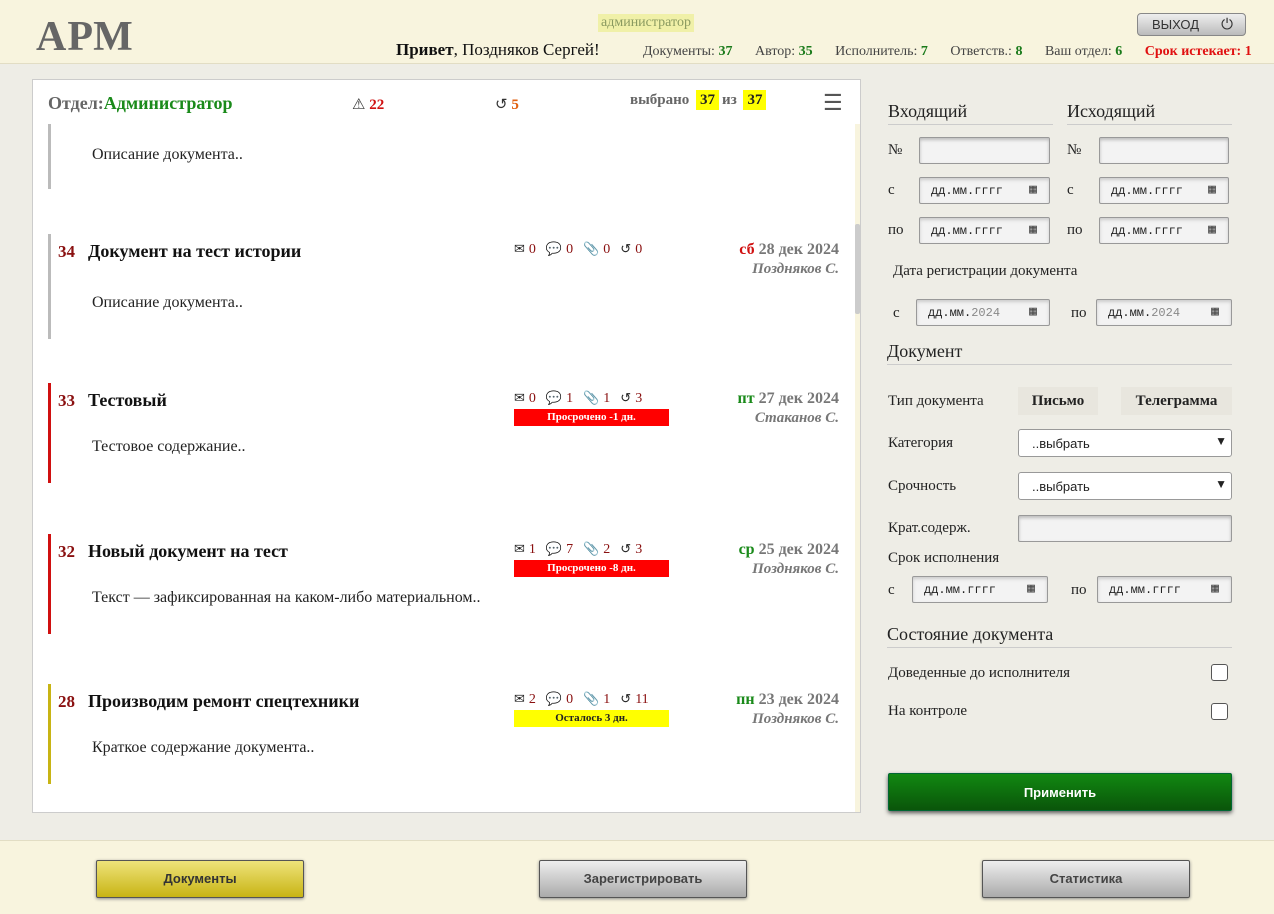 The height and width of the screenshot is (914, 1274). What do you see at coordinates (787, 699) in the screenshot?
I see `document-date: пн 23 дек 2024` at bounding box center [787, 699].